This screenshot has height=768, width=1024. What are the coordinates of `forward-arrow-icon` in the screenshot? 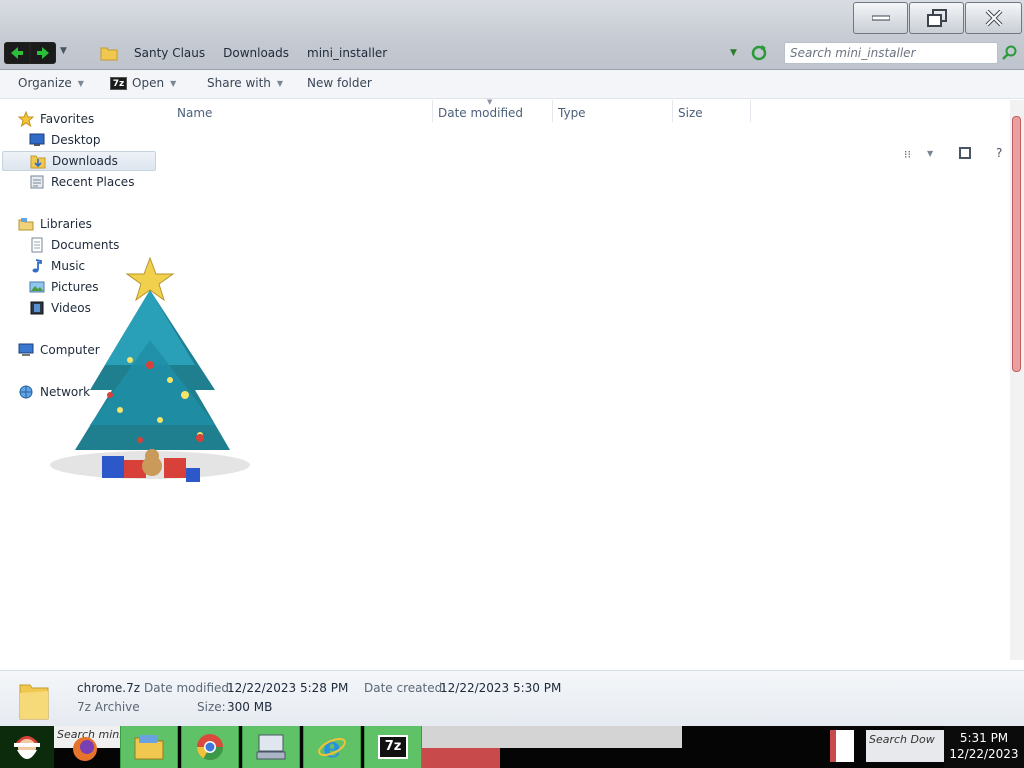 It's located at (43, 53).